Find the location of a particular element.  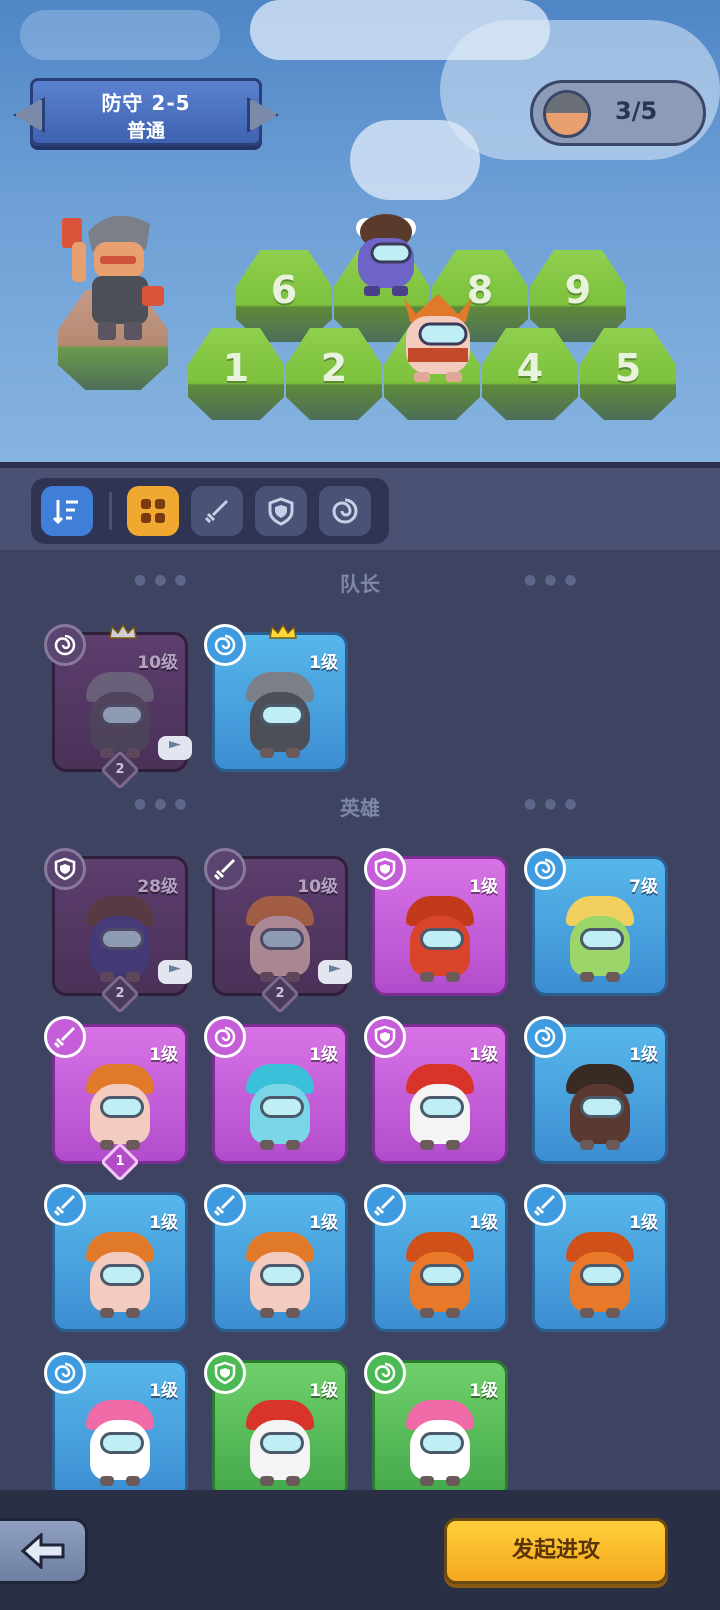

hero-level: 10级 is located at coordinates (317, 887).